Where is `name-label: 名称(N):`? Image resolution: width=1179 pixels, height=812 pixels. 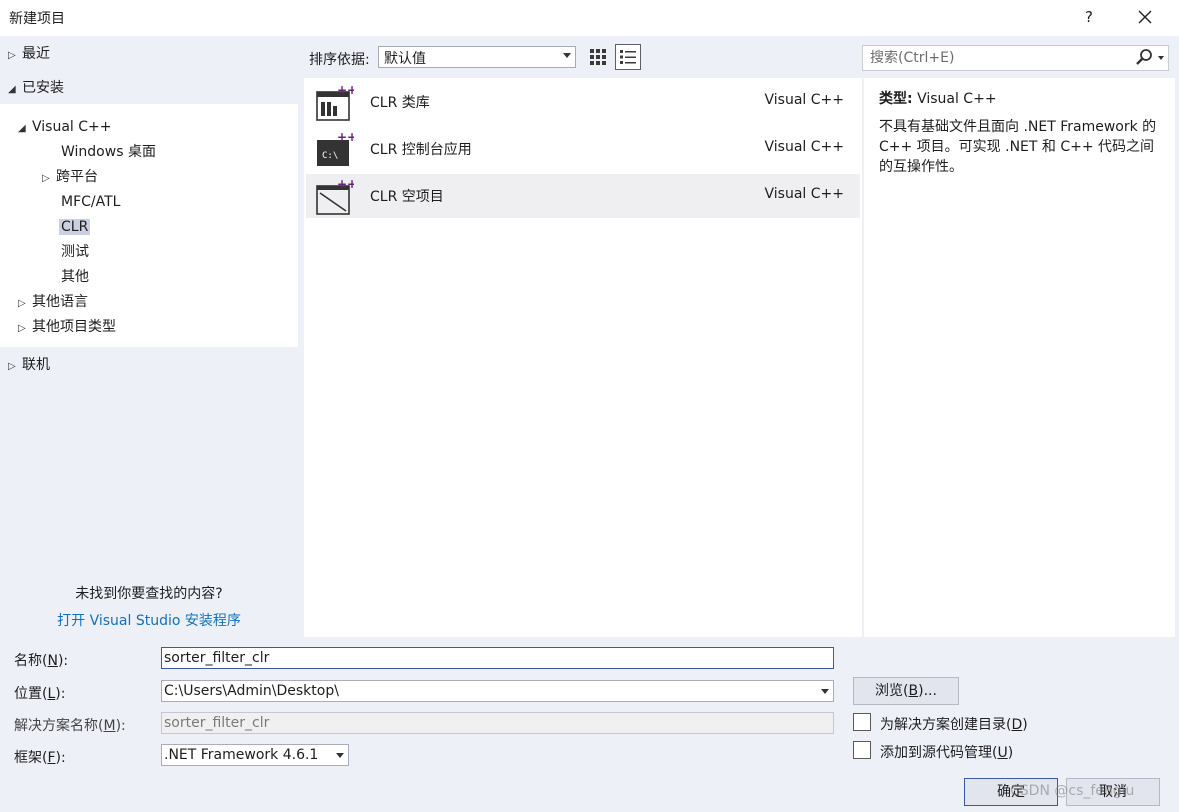 name-label: 名称(N): is located at coordinates (41, 660).